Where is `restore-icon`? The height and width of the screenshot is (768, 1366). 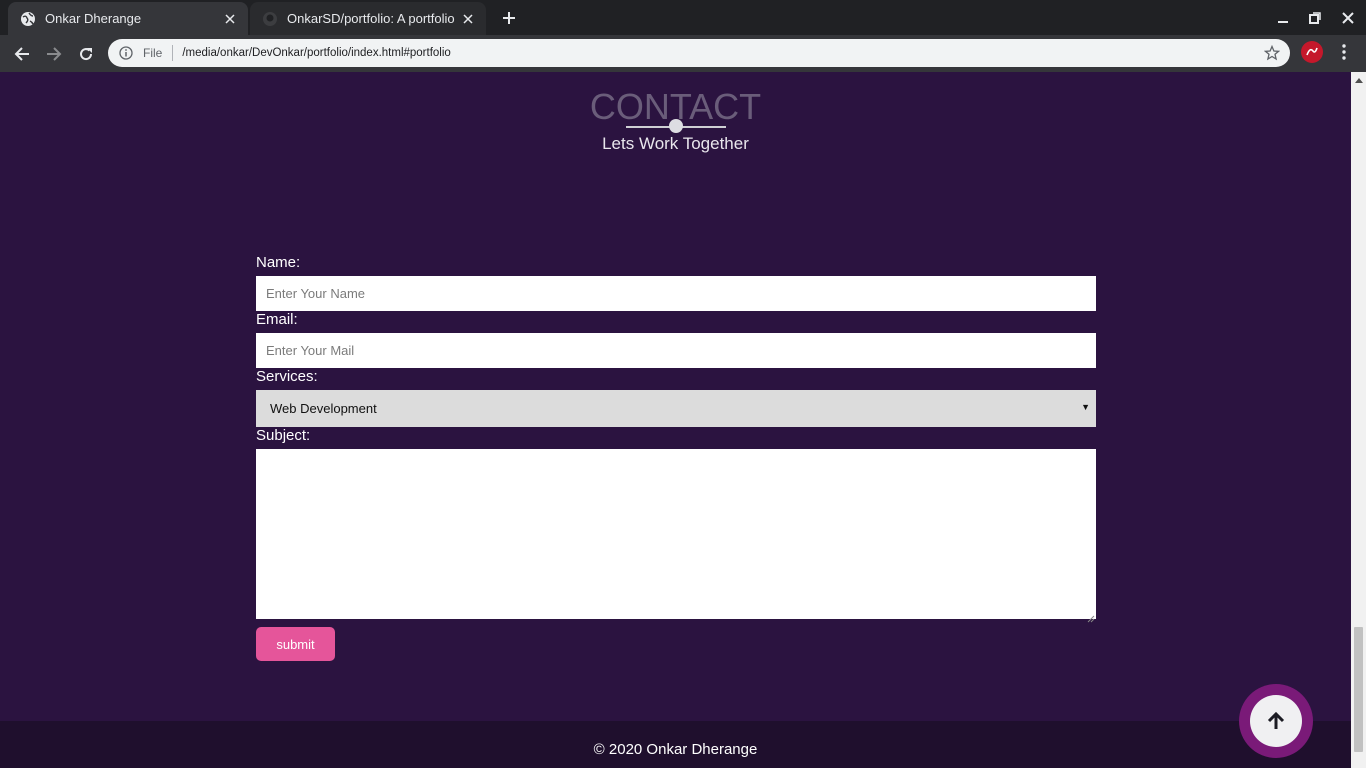
restore-icon is located at coordinates (1315, 18).